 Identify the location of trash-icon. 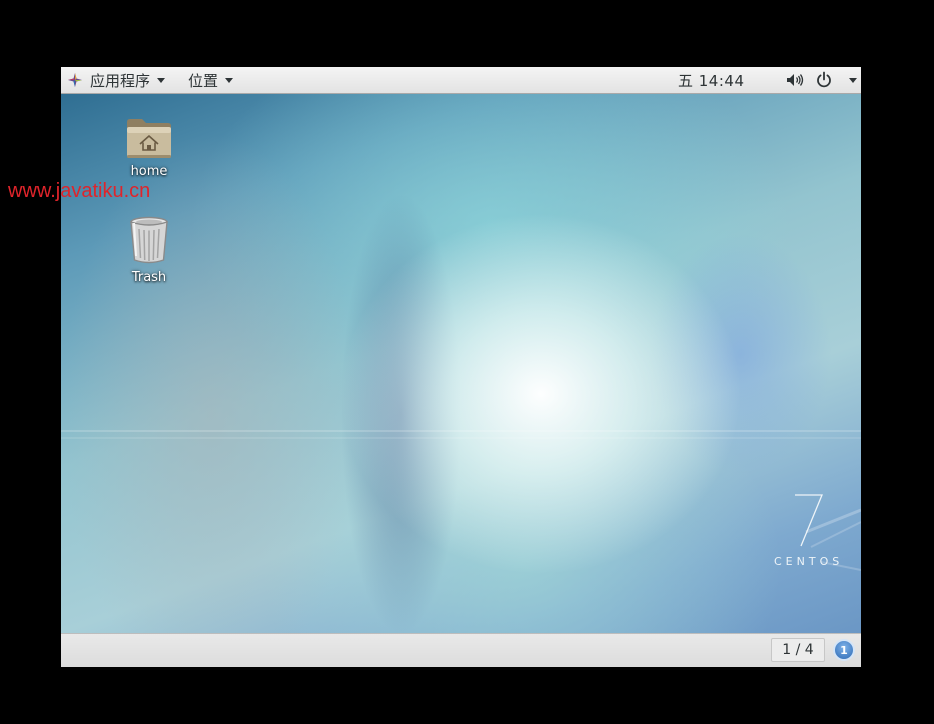
(149, 240).